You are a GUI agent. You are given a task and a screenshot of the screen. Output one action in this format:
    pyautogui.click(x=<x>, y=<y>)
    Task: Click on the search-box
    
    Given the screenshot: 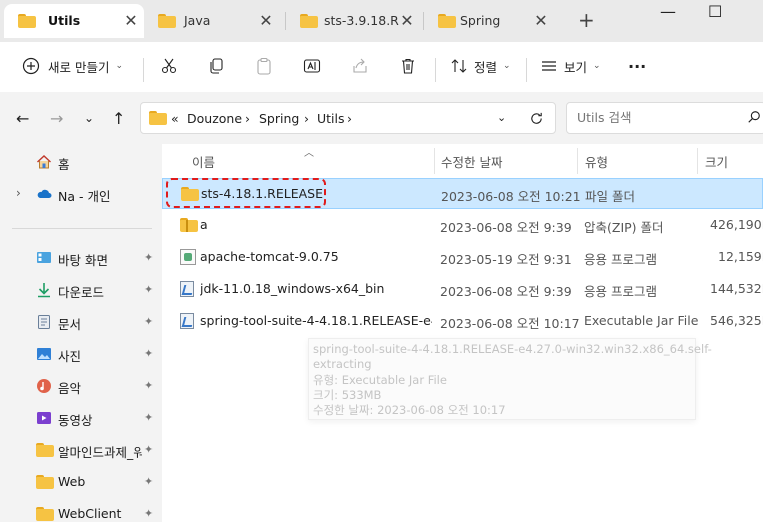 What is the action you would take?
    pyautogui.click(x=664, y=118)
    